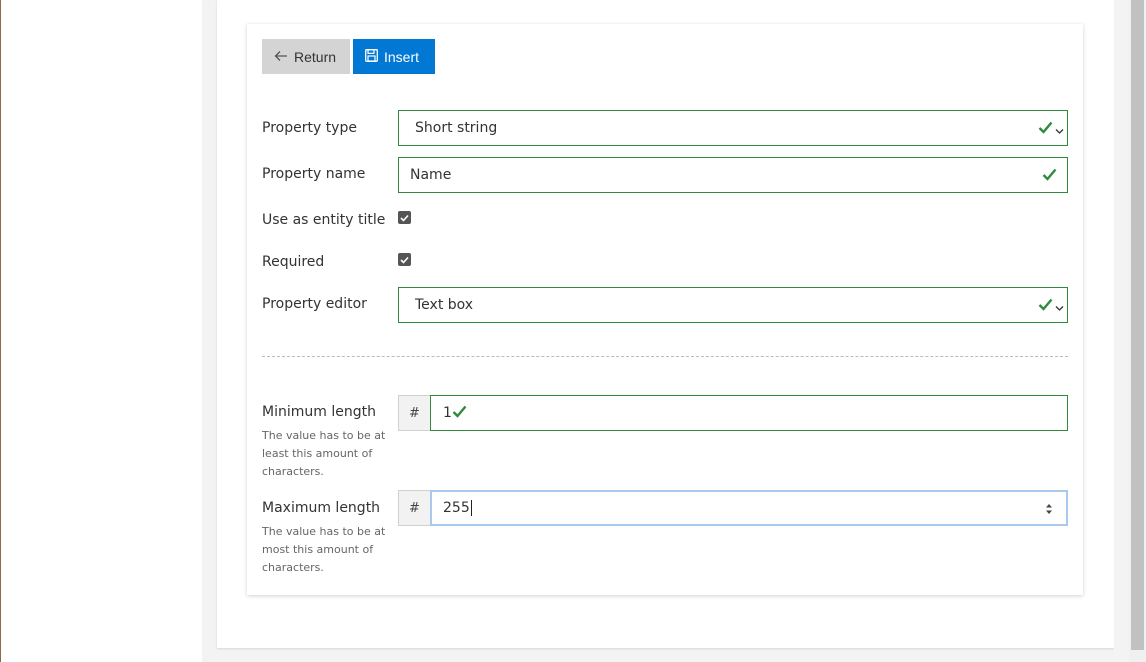  What do you see at coordinates (314, 174) in the screenshot?
I see `property-name-label: Property name` at bounding box center [314, 174].